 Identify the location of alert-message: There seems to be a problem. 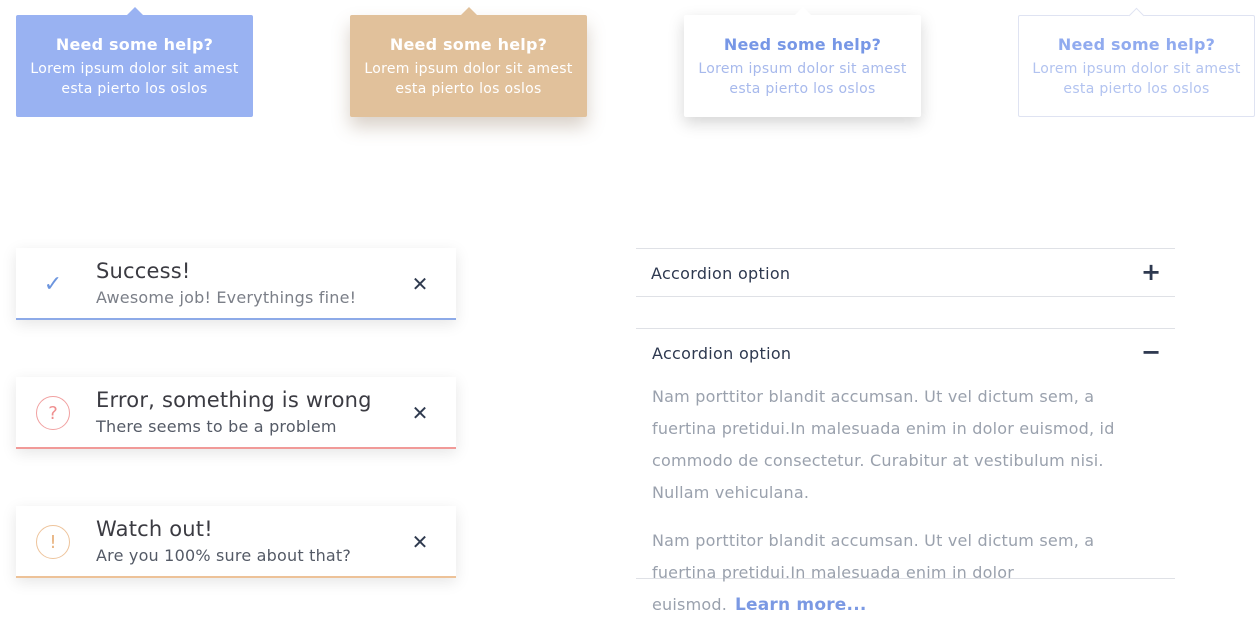
(216, 426).